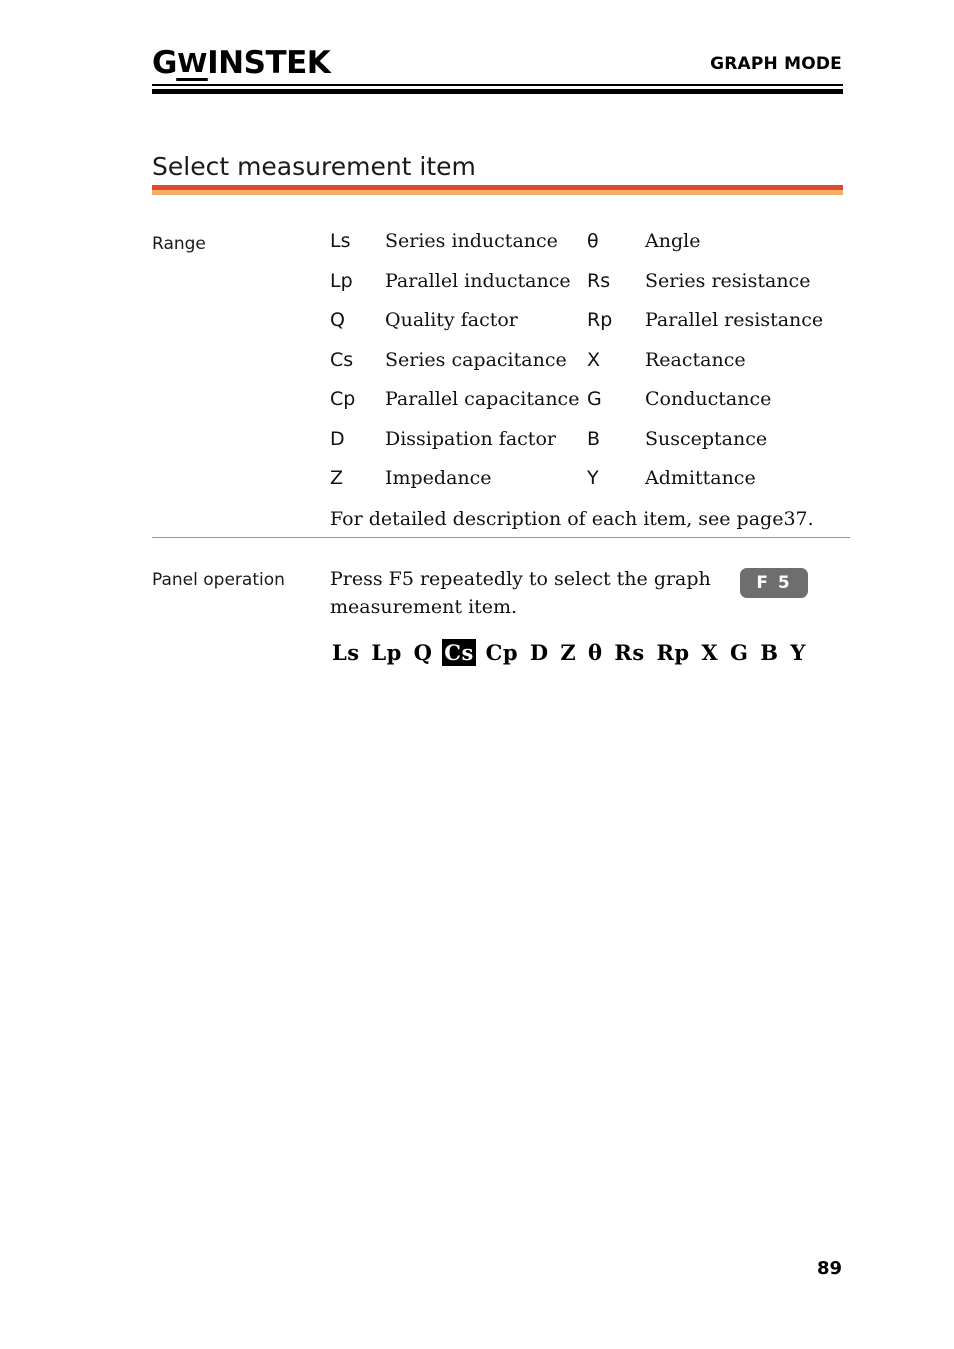 The image size is (954, 1349). I want to click on sequence-item: Lp, so click(386, 652).